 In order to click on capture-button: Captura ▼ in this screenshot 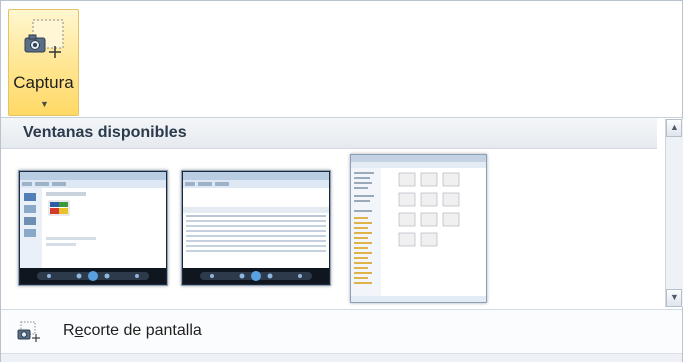, I will do `click(43, 62)`.